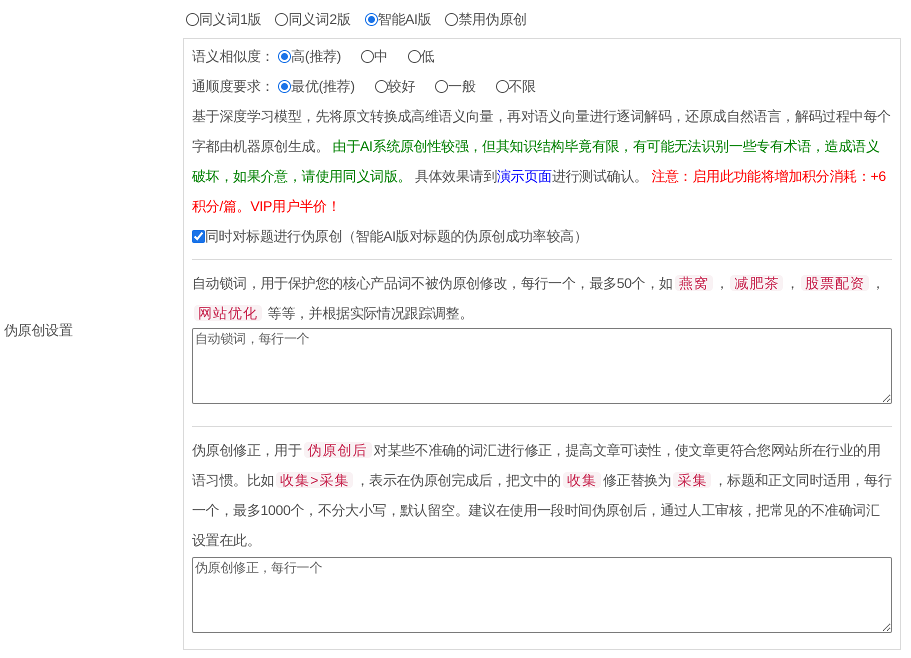 The image size is (911, 658). I want to click on option-label: 高(推荐), so click(316, 56).